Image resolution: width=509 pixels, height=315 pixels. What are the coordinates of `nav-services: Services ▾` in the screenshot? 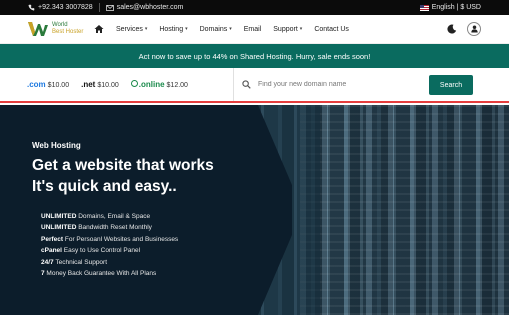 It's located at (131, 29).